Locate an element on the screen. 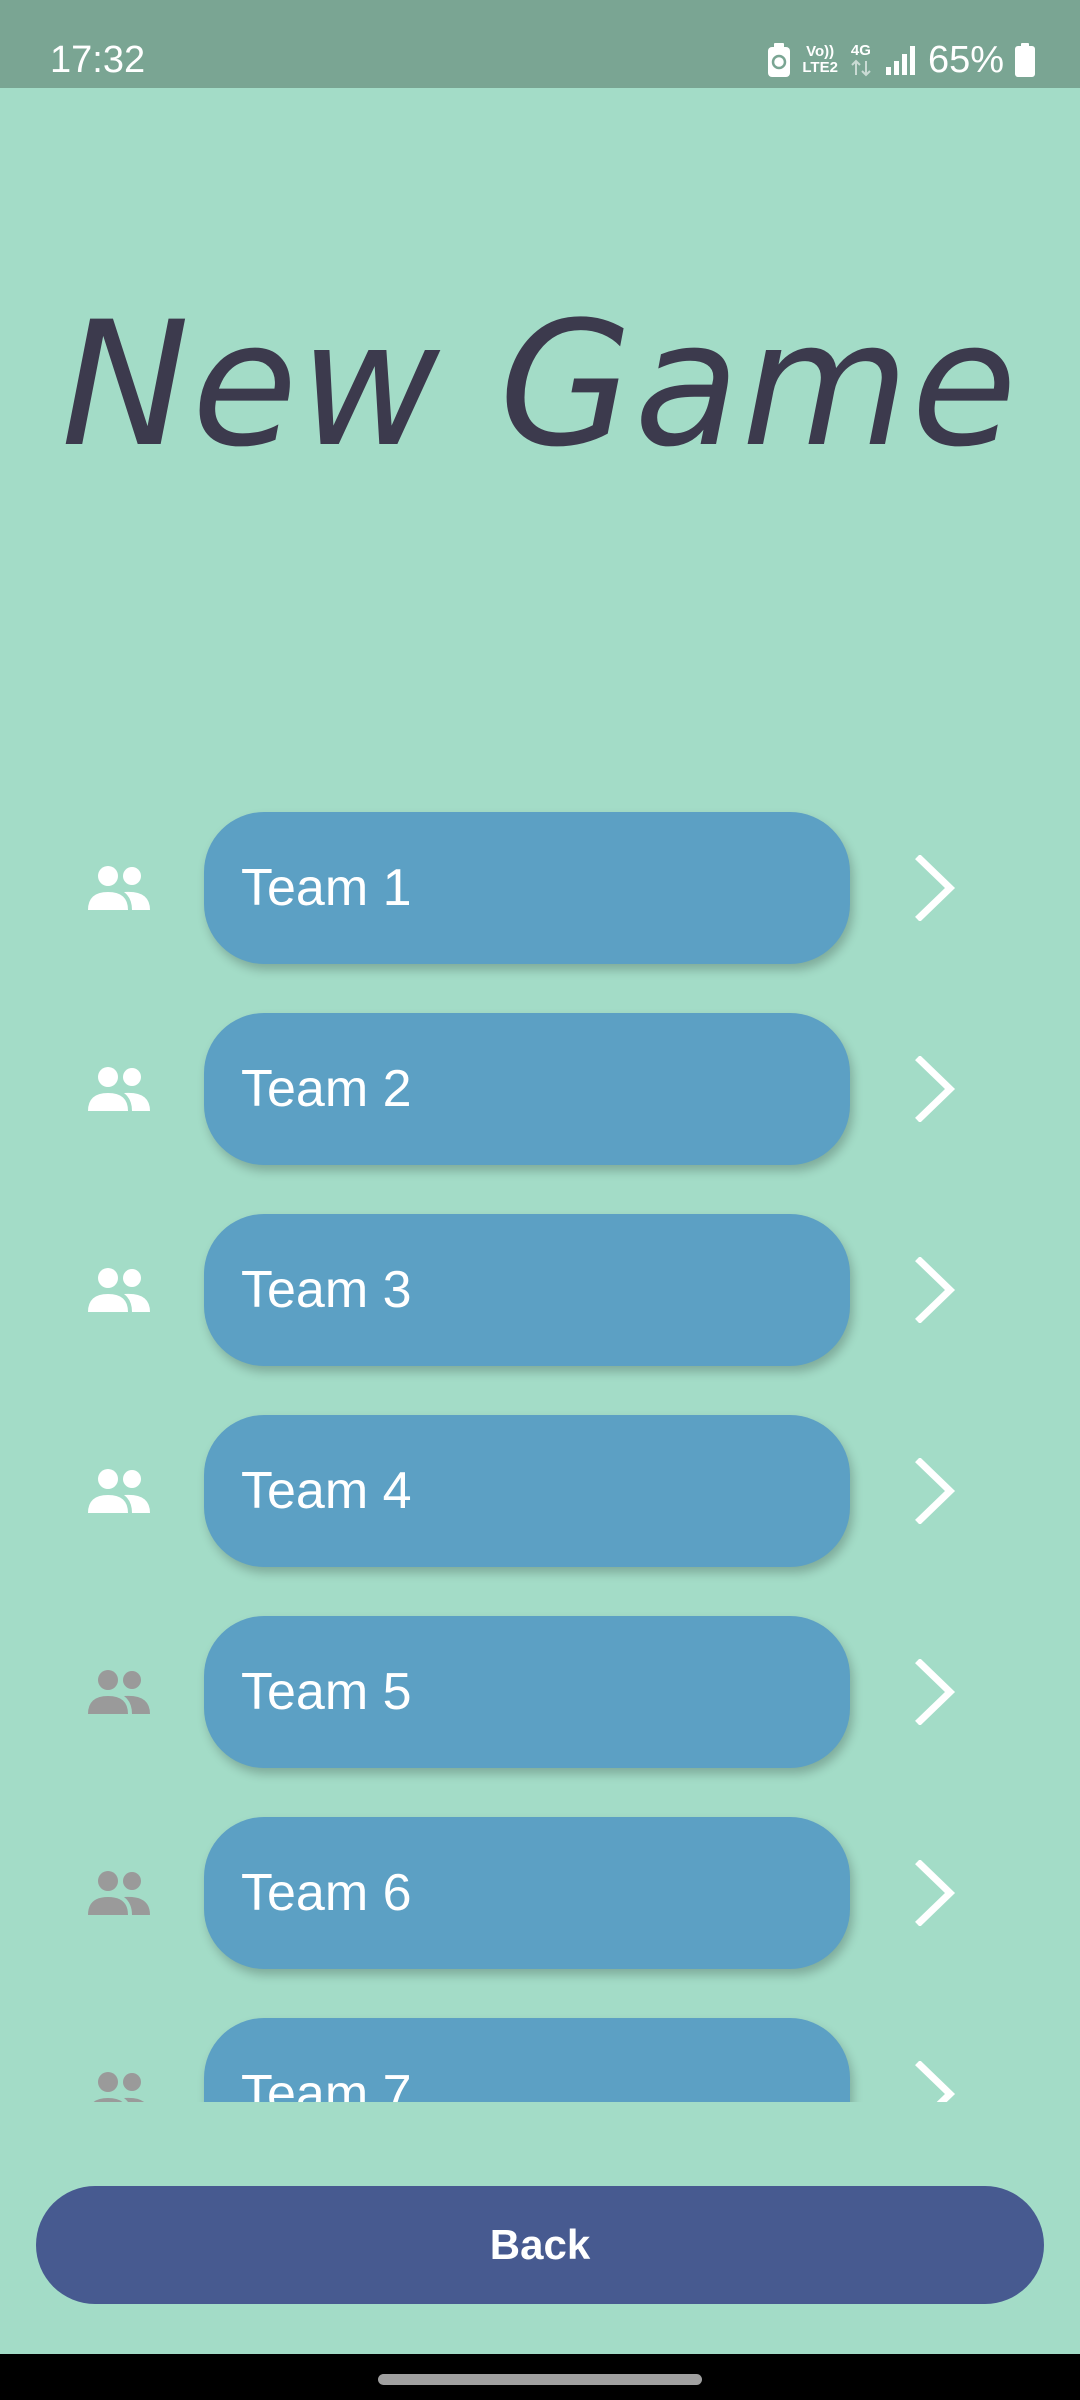  team-row: Team 4 is located at coordinates (540, 1491).